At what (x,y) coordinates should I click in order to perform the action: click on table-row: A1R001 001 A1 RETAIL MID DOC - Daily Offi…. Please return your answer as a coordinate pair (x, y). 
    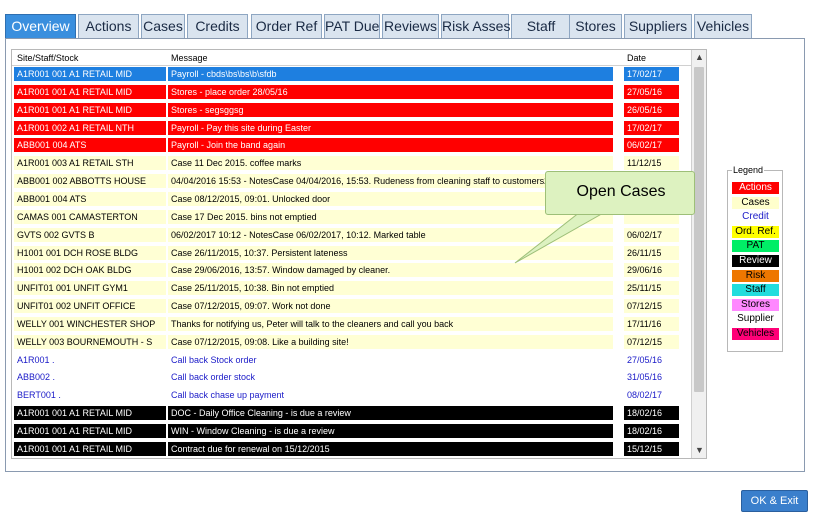
    Looking at the image, I should click on (352, 413).